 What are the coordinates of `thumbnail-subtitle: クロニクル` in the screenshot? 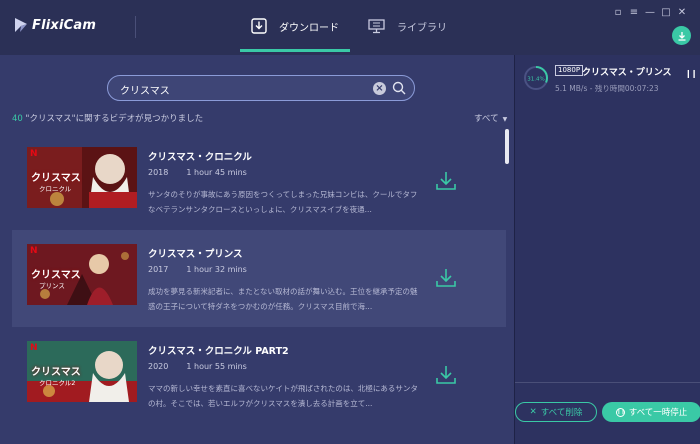 It's located at (55, 189).